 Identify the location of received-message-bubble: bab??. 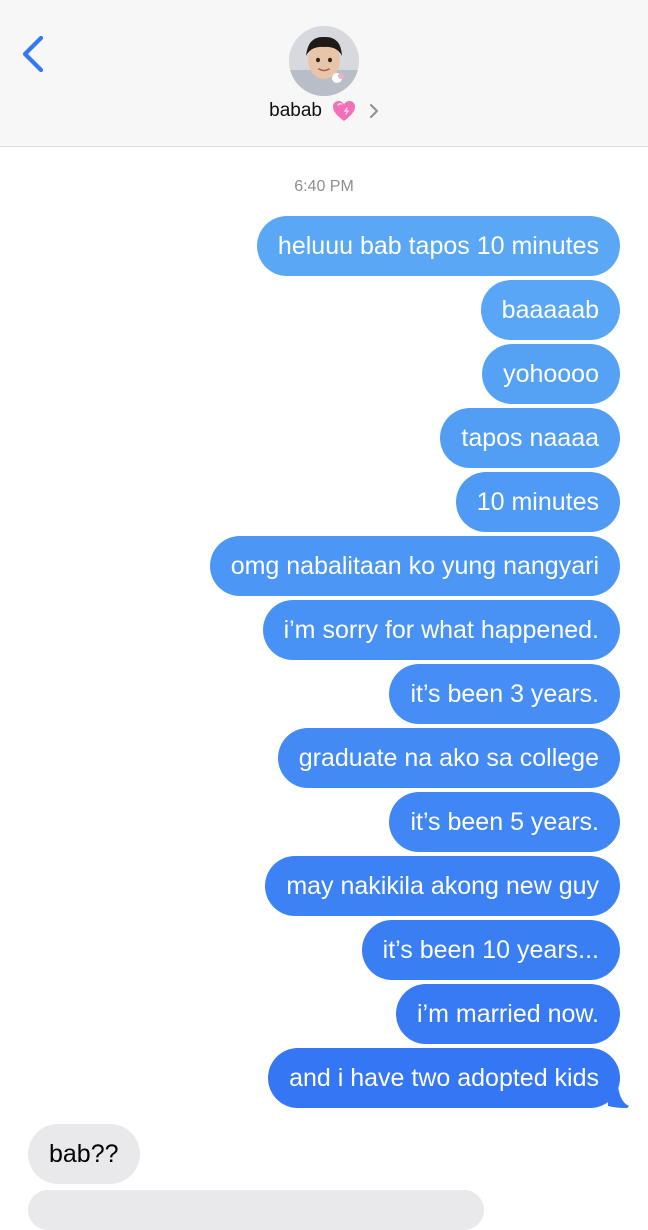
(84, 1154).